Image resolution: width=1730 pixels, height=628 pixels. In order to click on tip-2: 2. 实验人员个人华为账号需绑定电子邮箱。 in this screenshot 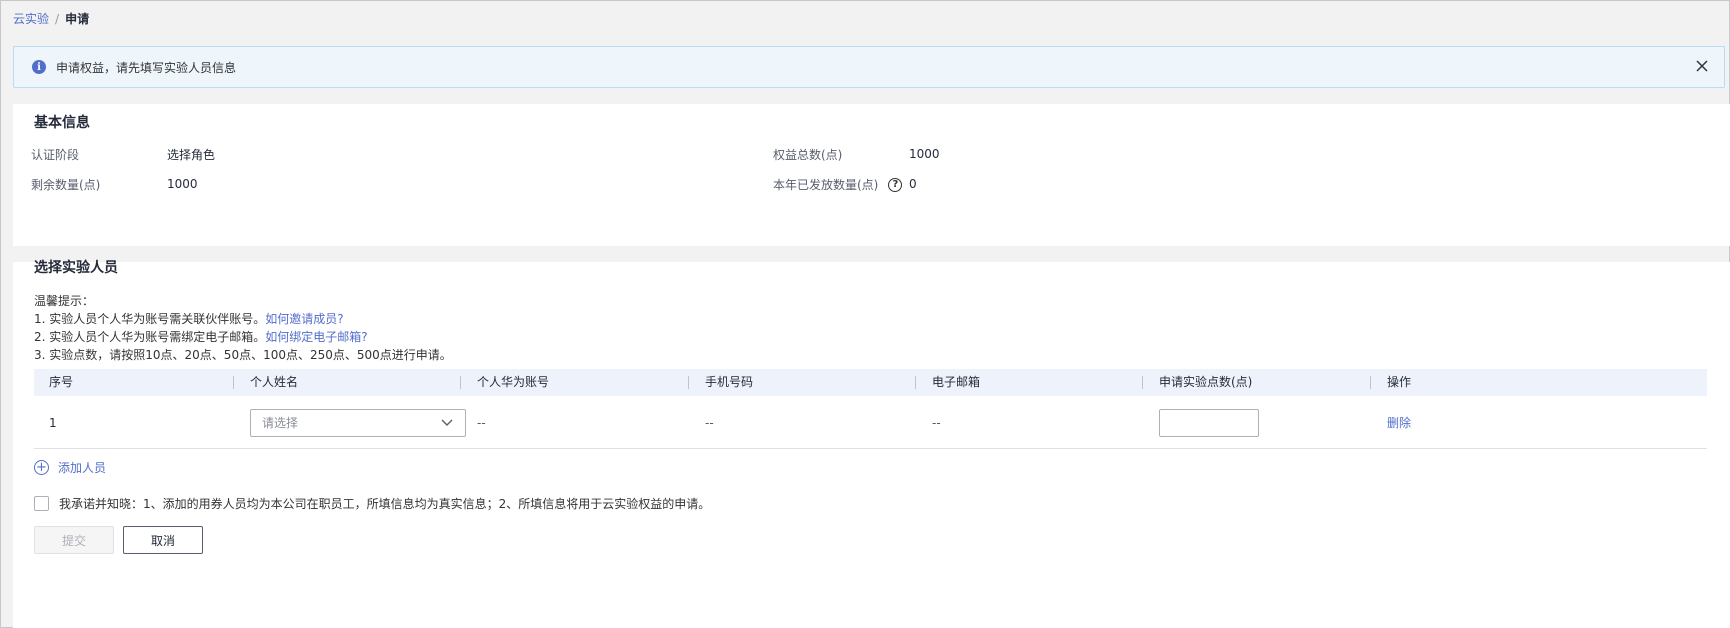, I will do `click(150, 337)`.